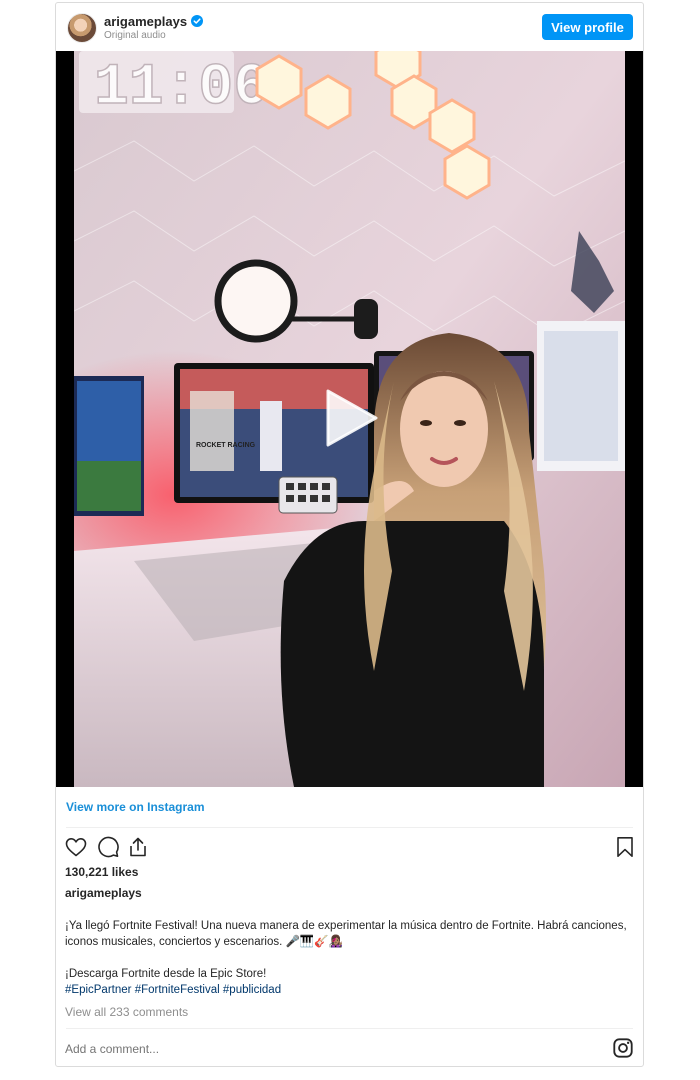 The width and height of the screenshot is (700, 1080). Describe the element at coordinates (181, 88) in the screenshot. I see `clock-text: 11:06` at that location.